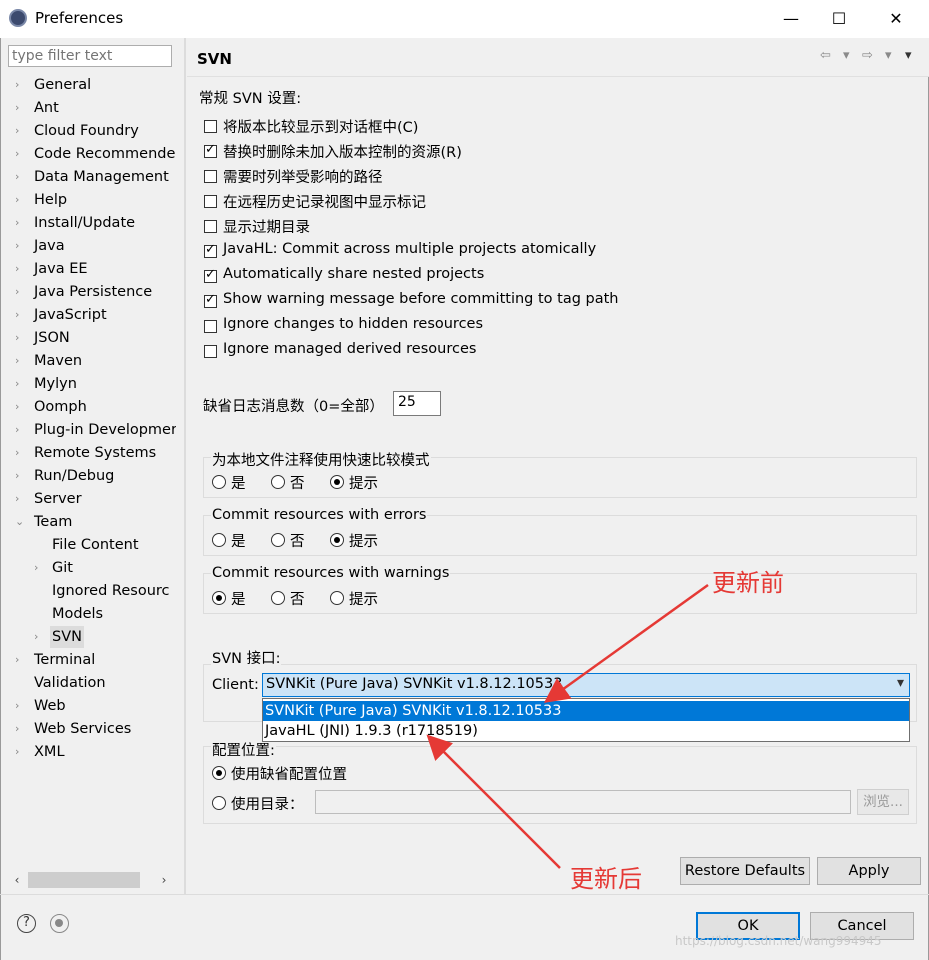 This screenshot has height=960, width=929. What do you see at coordinates (493, 801) in the screenshot?
I see `annotation-arrow-after` at bounding box center [493, 801].